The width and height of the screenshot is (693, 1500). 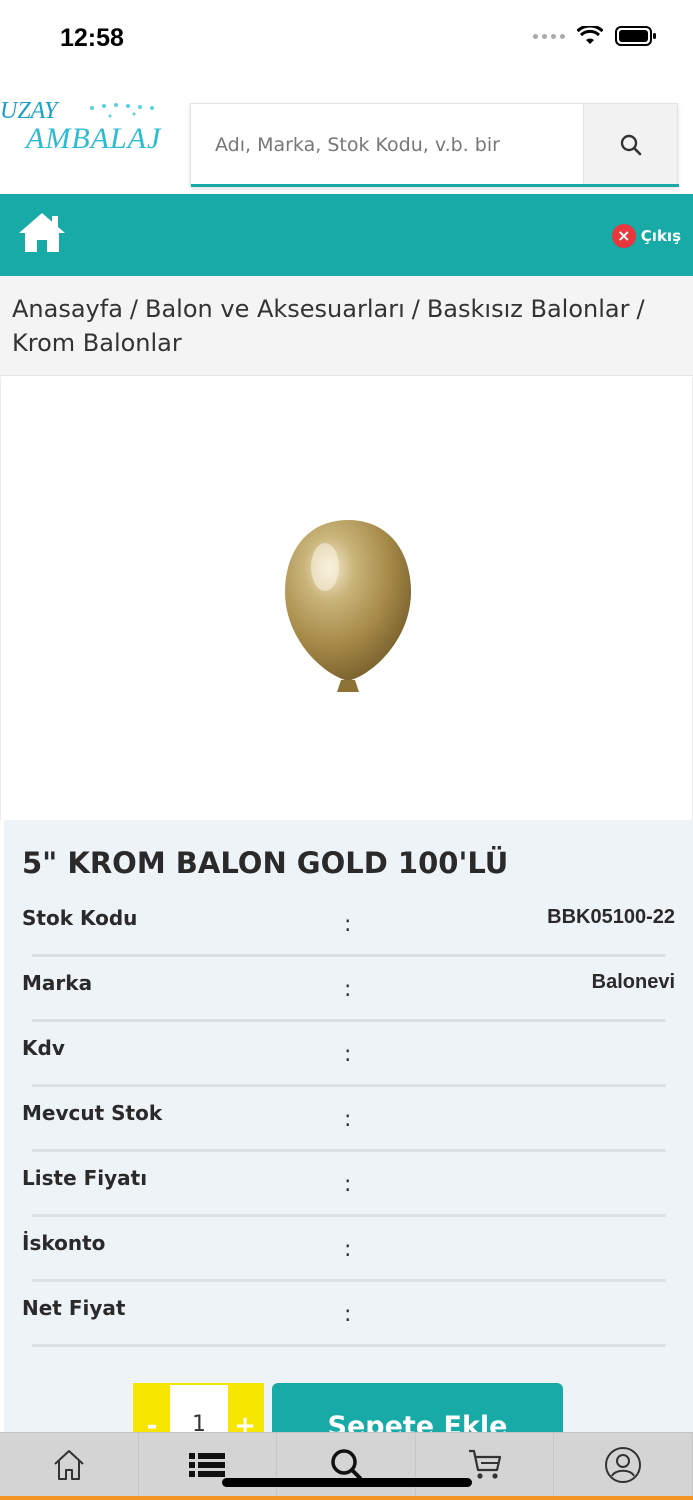 I want to click on info-row-brand: Marka : Balonevi, so click(x=348, y=1003).